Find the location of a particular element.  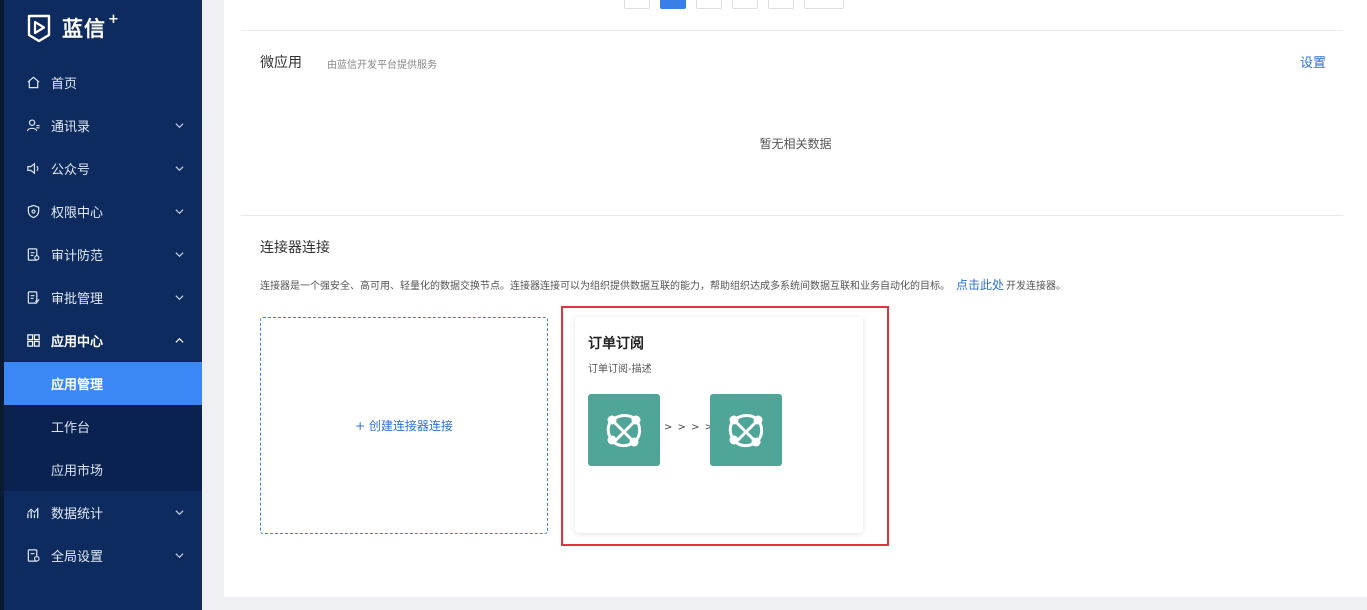

pagination-prev-button is located at coordinates (637, 4).